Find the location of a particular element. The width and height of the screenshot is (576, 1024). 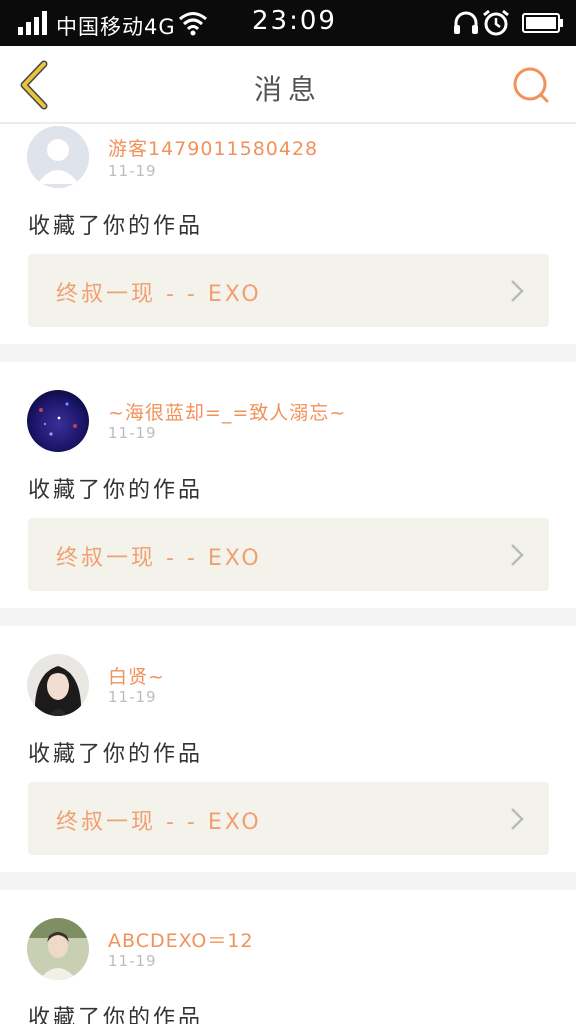

blue-stars-avatar-icon is located at coordinates (58, 421).